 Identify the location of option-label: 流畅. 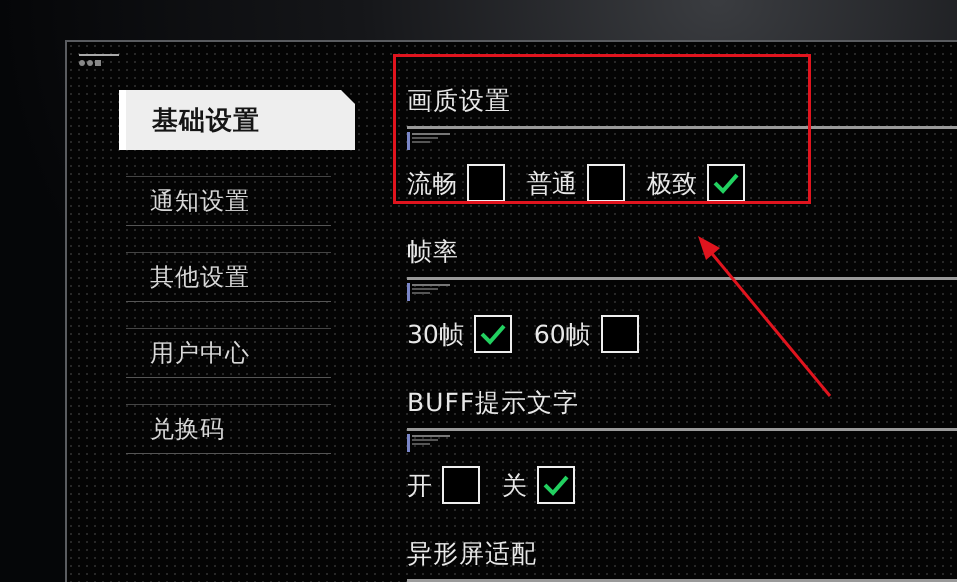
(432, 184).